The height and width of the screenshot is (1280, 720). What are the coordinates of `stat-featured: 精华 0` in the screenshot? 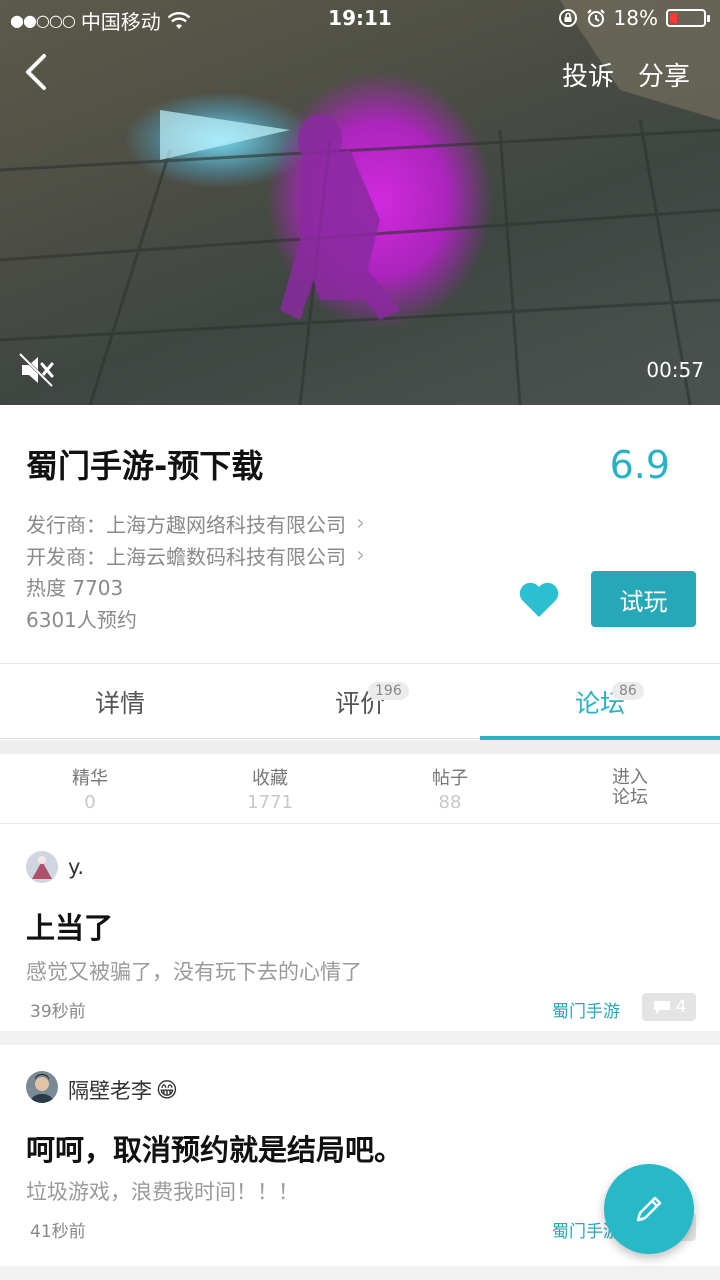 It's located at (90, 788).